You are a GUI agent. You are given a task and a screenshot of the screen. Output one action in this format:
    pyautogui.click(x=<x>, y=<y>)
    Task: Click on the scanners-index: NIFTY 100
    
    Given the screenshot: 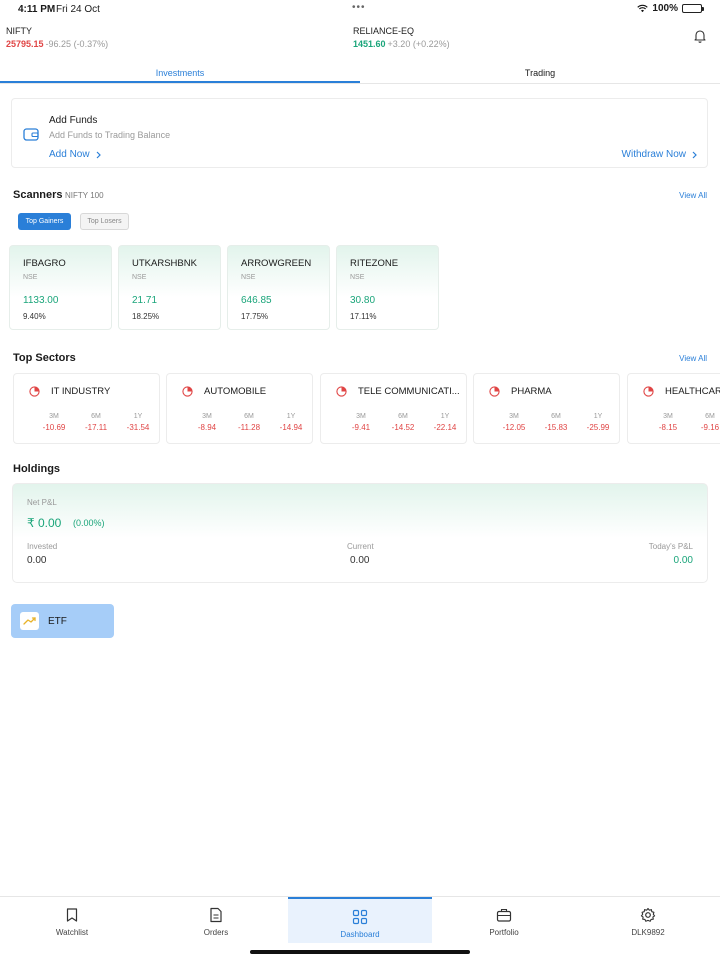 What is the action you would take?
    pyautogui.click(x=84, y=195)
    